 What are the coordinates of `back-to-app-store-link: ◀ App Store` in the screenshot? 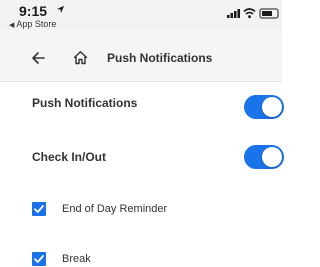 It's located at (32, 24).